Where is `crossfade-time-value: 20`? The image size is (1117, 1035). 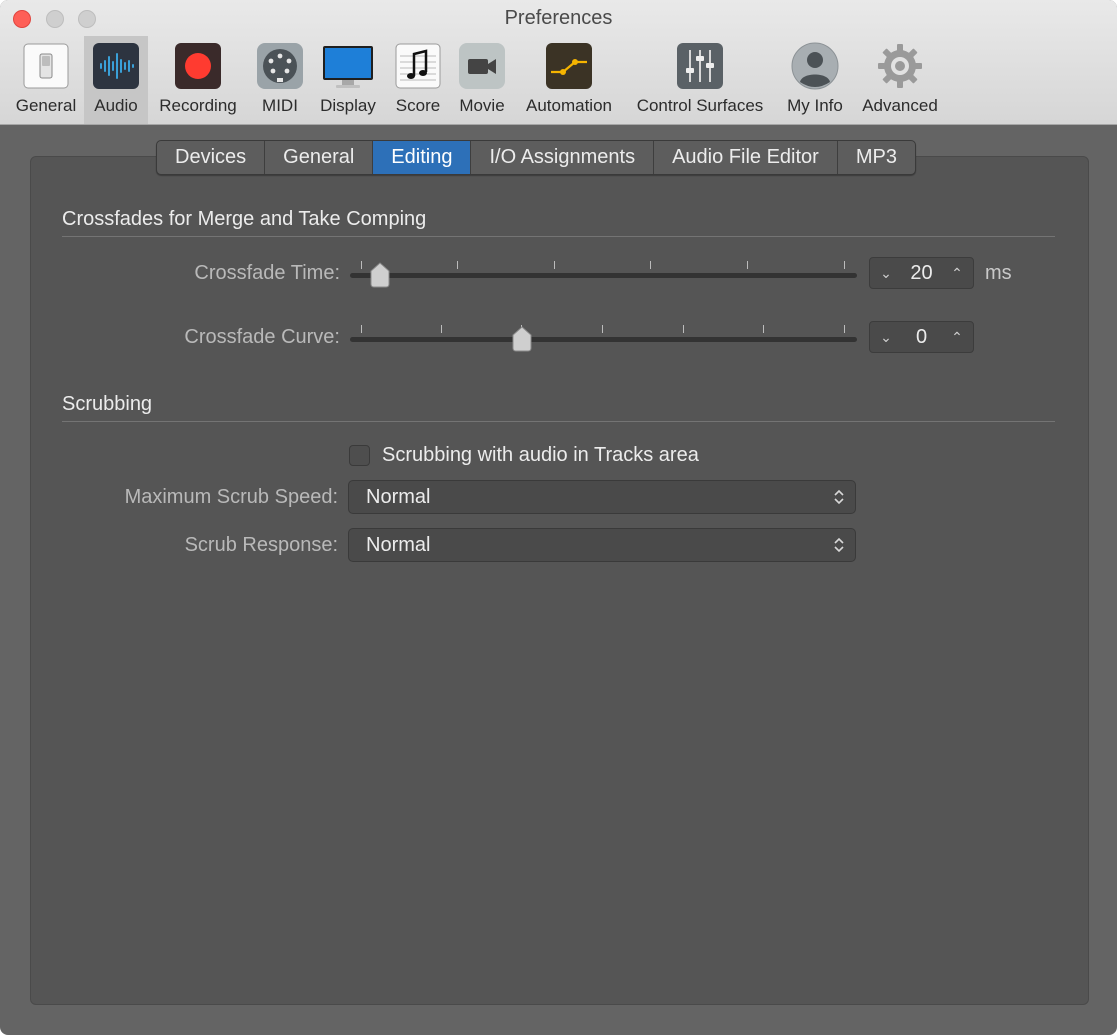 crossfade-time-value: 20 is located at coordinates (921, 273).